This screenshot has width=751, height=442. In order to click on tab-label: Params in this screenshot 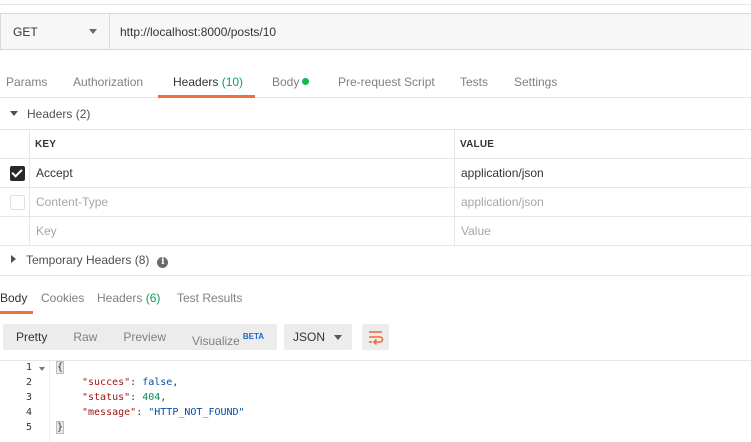, I will do `click(27, 82)`.